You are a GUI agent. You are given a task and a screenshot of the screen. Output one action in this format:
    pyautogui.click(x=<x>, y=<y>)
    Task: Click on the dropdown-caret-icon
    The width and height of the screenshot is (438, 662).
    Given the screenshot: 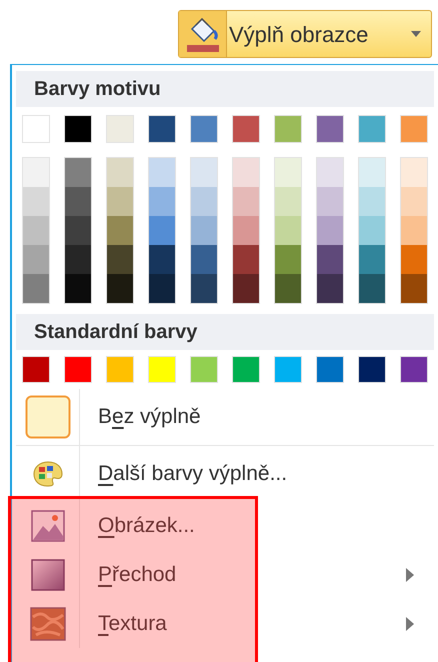 What is the action you would take?
    pyautogui.click(x=416, y=34)
    